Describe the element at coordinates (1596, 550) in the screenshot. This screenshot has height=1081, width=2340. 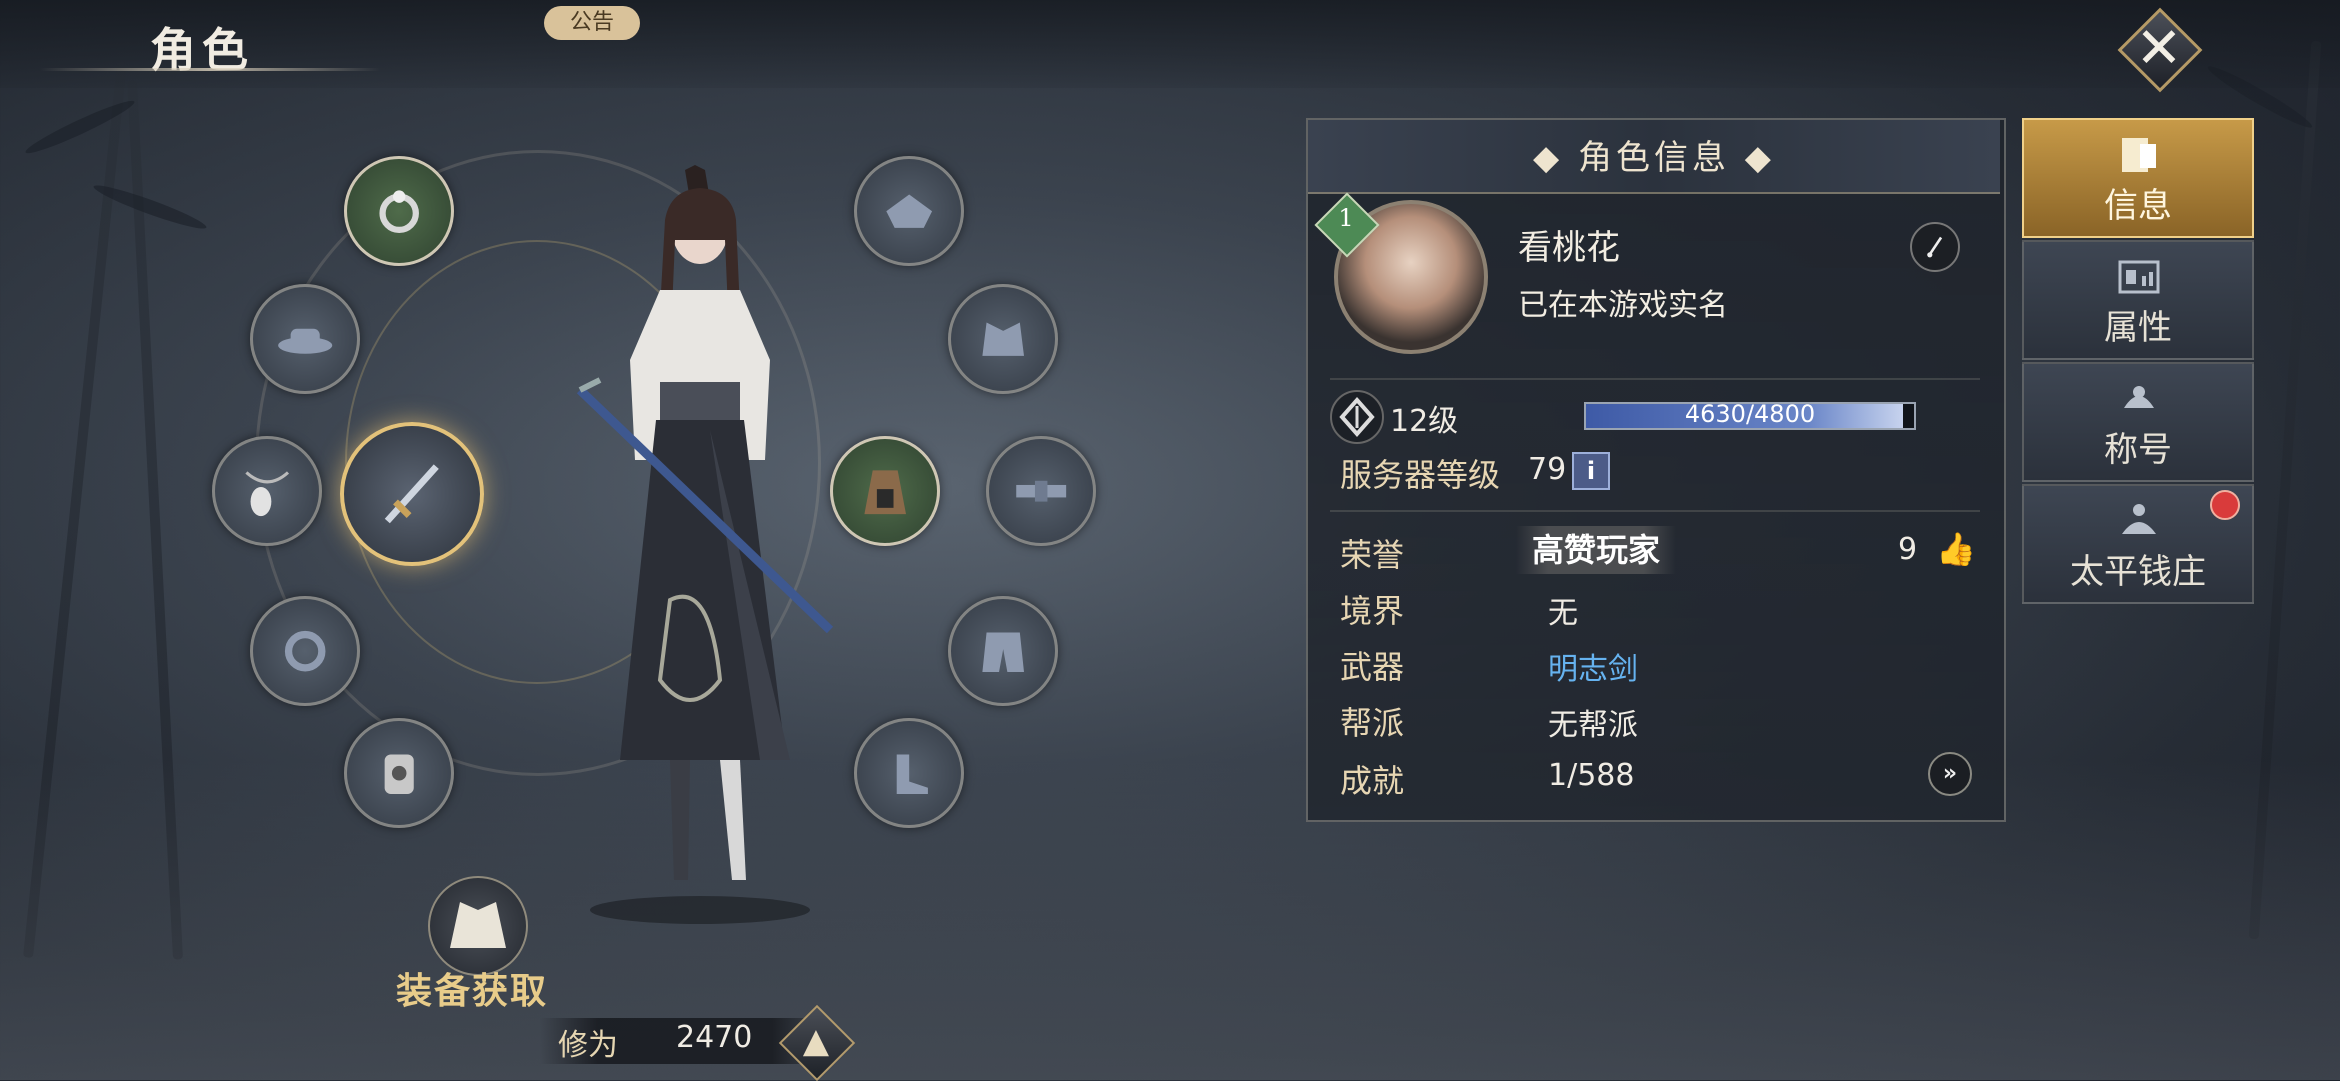
I see `honor-tag: 高赞玩家` at that location.